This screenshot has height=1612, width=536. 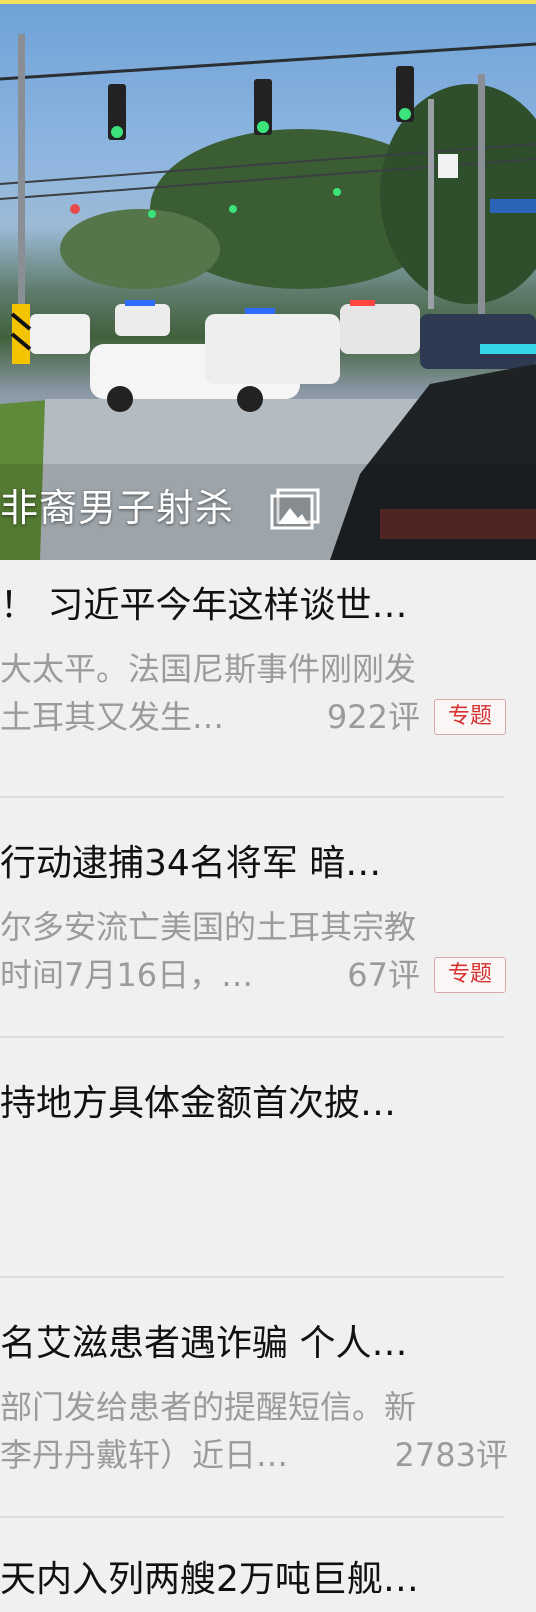 What do you see at coordinates (117, 508) in the screenshot?
I see `hero-caption: 非裔男子射杀` at bounding box center [117, 508].